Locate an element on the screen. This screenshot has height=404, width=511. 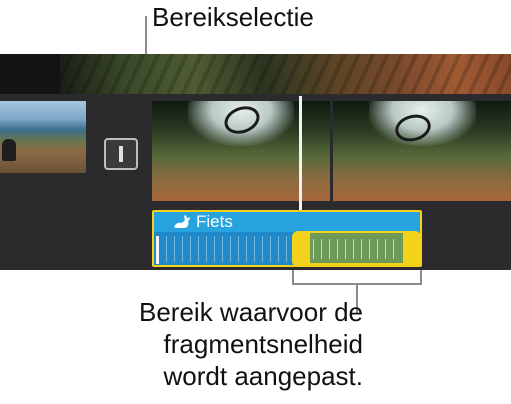
range-handle-right is located at coordinates (411, 248).